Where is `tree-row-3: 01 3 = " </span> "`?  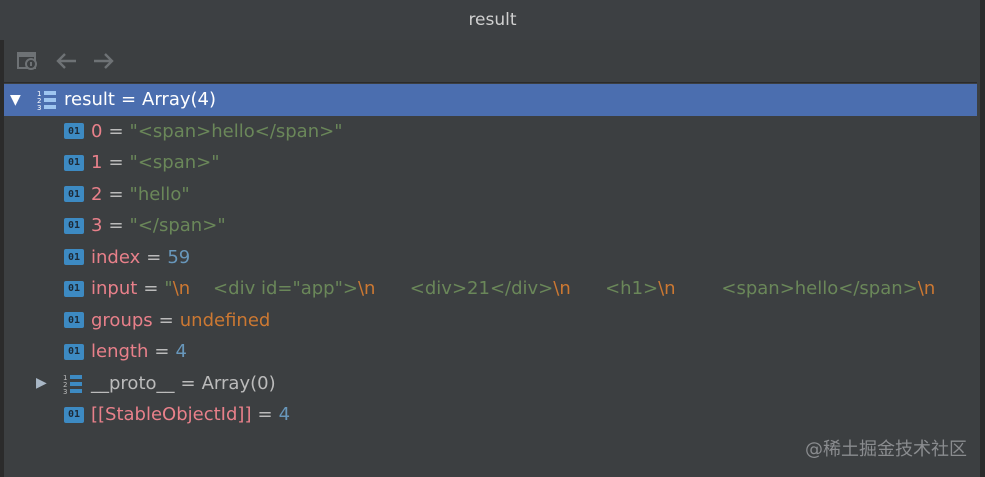
tree-row-3: 01 3 = " </span> " is located at coordinates (490, 226).